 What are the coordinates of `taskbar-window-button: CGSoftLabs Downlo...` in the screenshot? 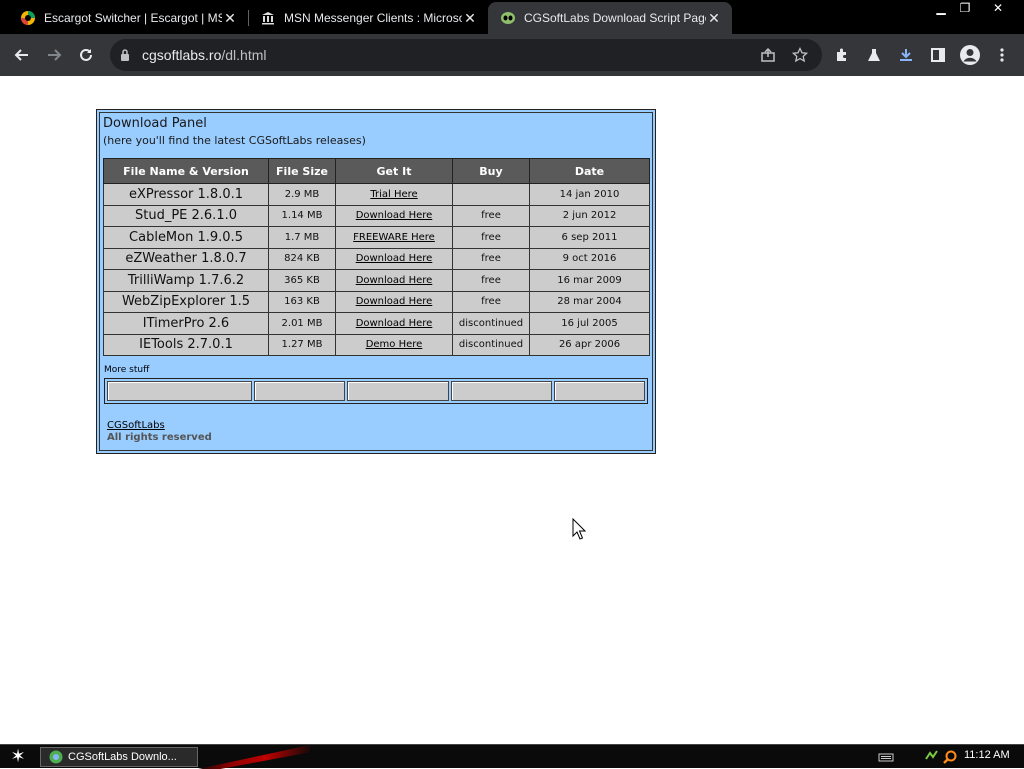 It's located at (119, 757).